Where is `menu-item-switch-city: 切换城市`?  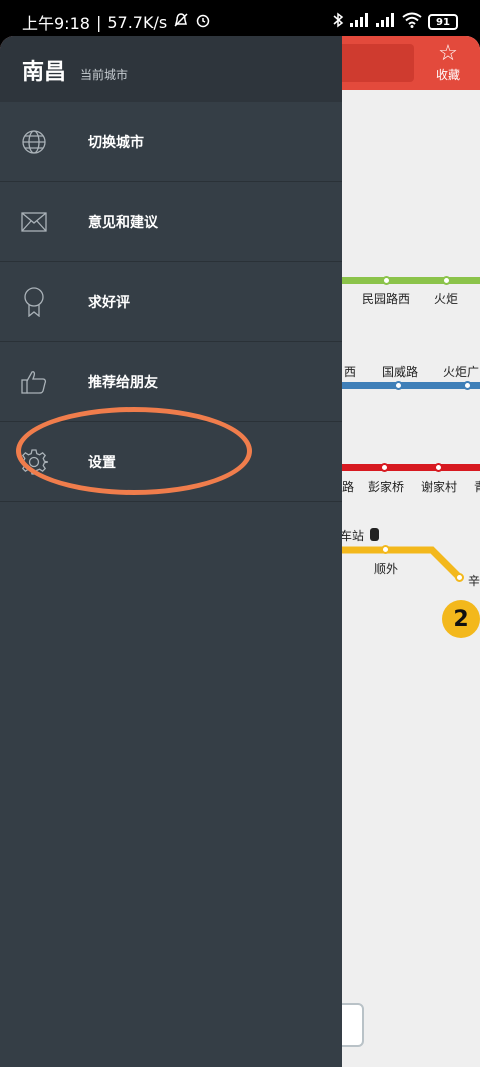 menu-item-switch-city: 切换城市 is located at coordinates (171, 142).